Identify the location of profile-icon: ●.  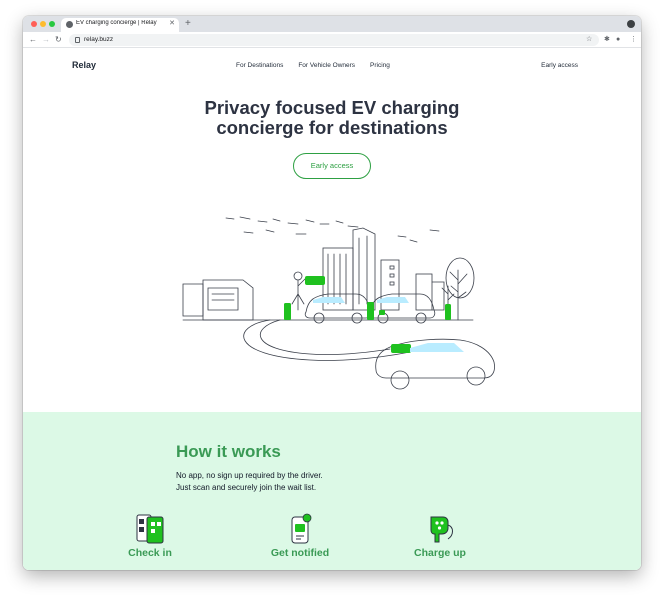
(618, 40).